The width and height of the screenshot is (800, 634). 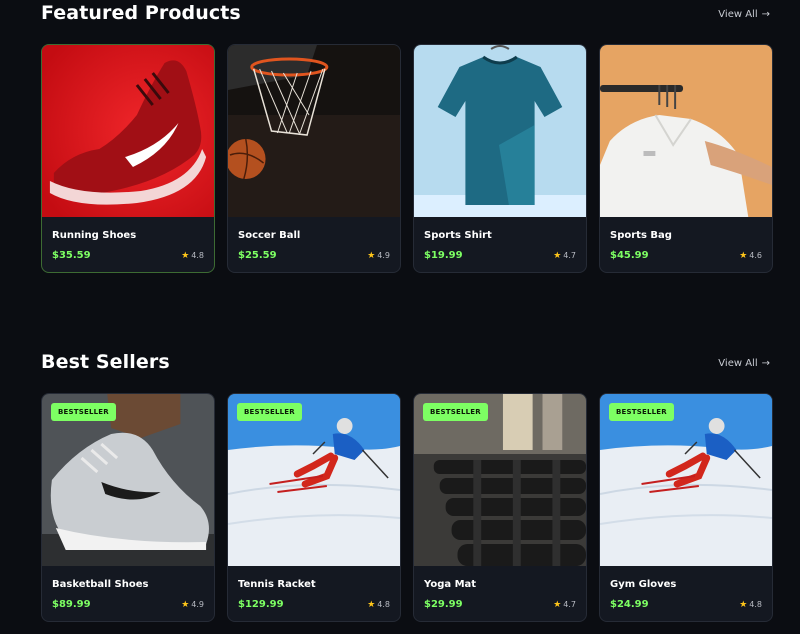 I want to click on product-price: $29.99, so click(x=443, y=604).